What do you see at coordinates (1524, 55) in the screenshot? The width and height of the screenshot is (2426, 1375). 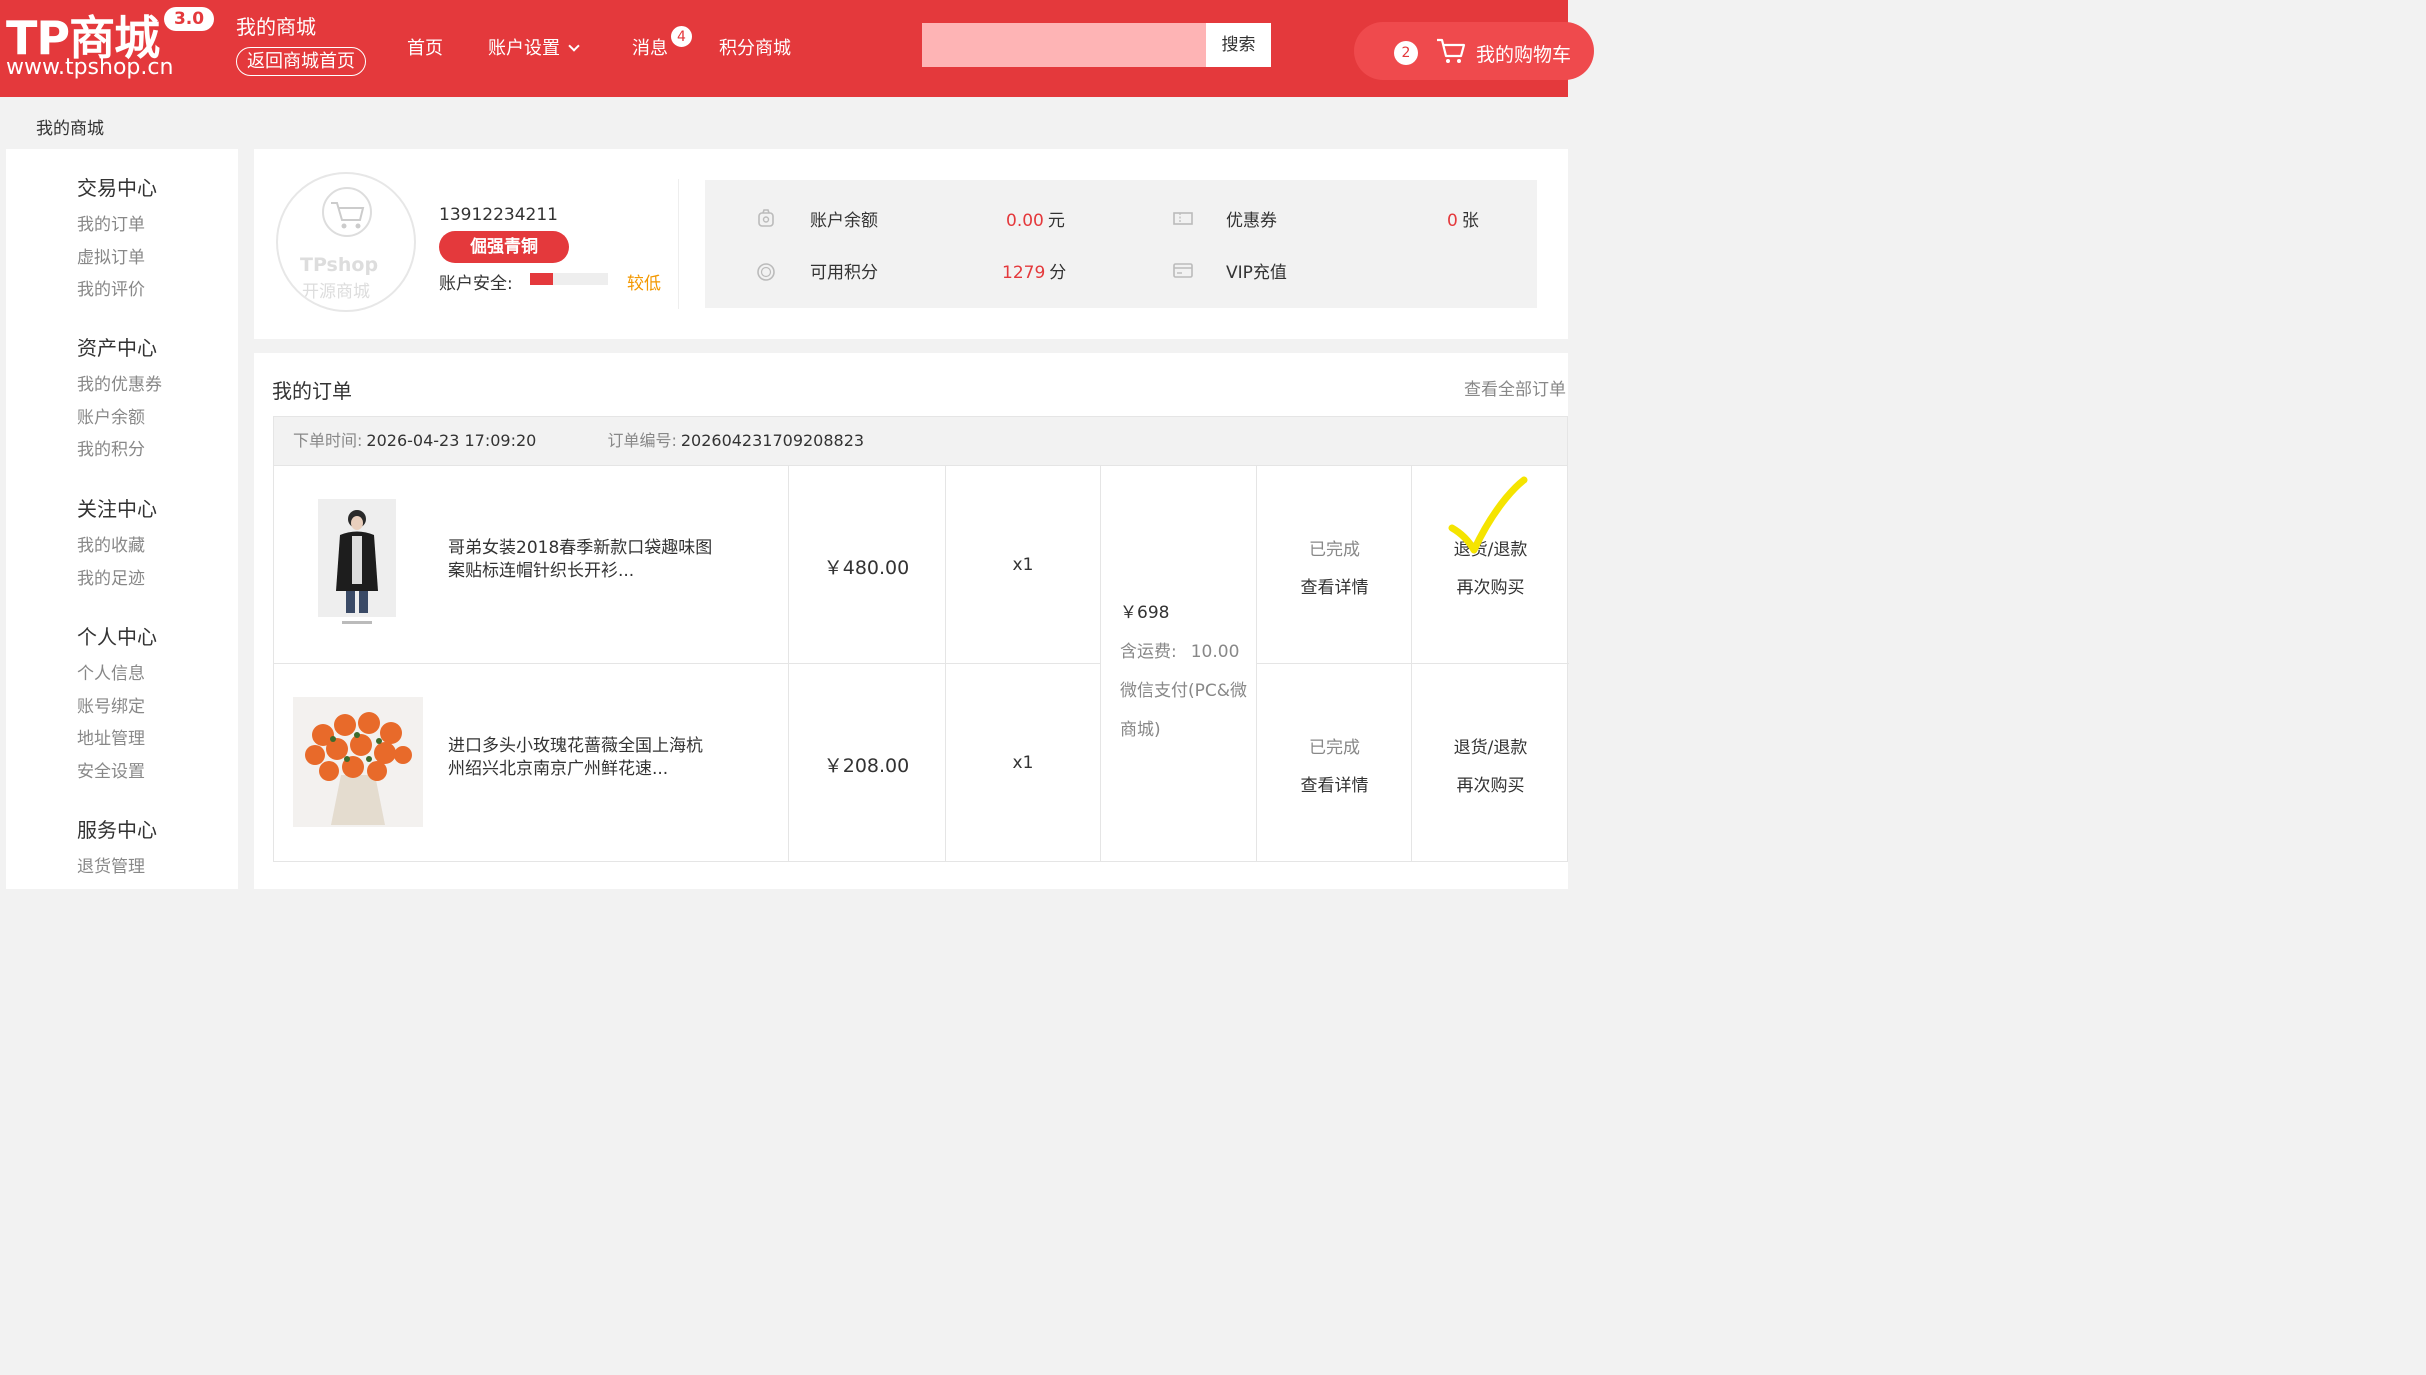 I see `cart-label: 我的购物车` at bounding box center [1524, 55].